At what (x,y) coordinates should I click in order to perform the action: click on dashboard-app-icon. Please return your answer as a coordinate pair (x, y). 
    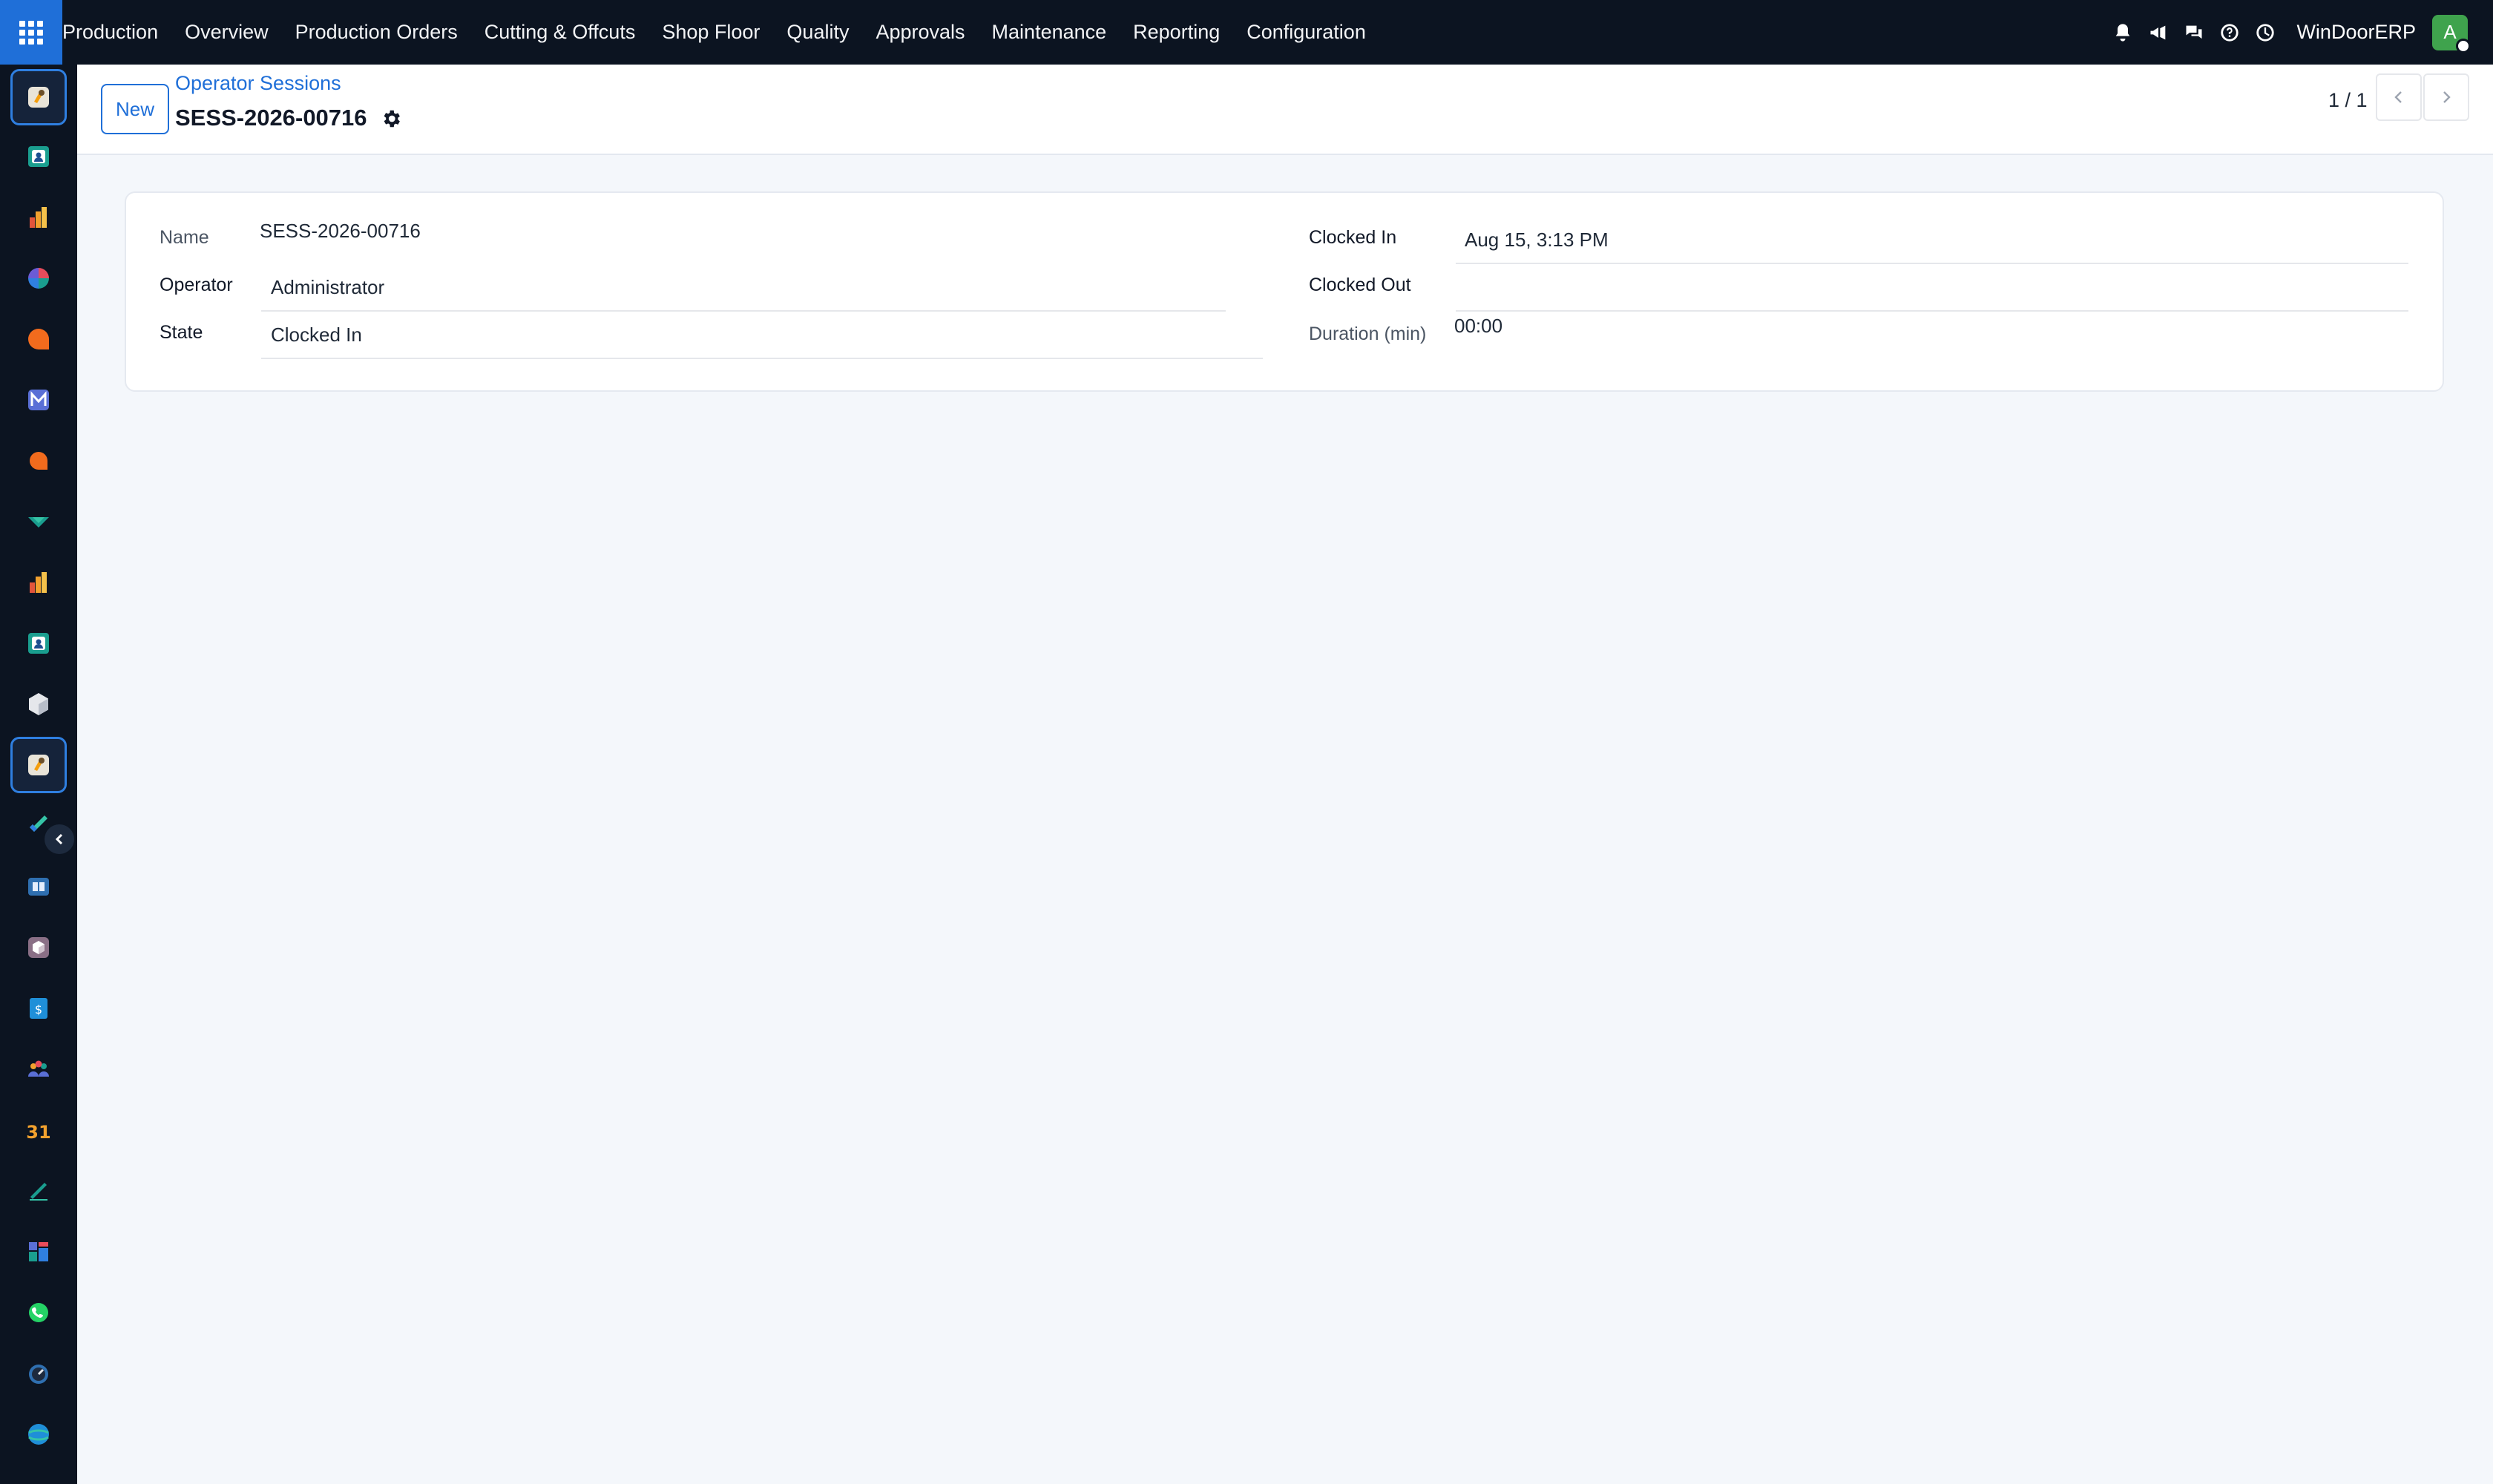
    Looking at the image, I should click on (38, 278).